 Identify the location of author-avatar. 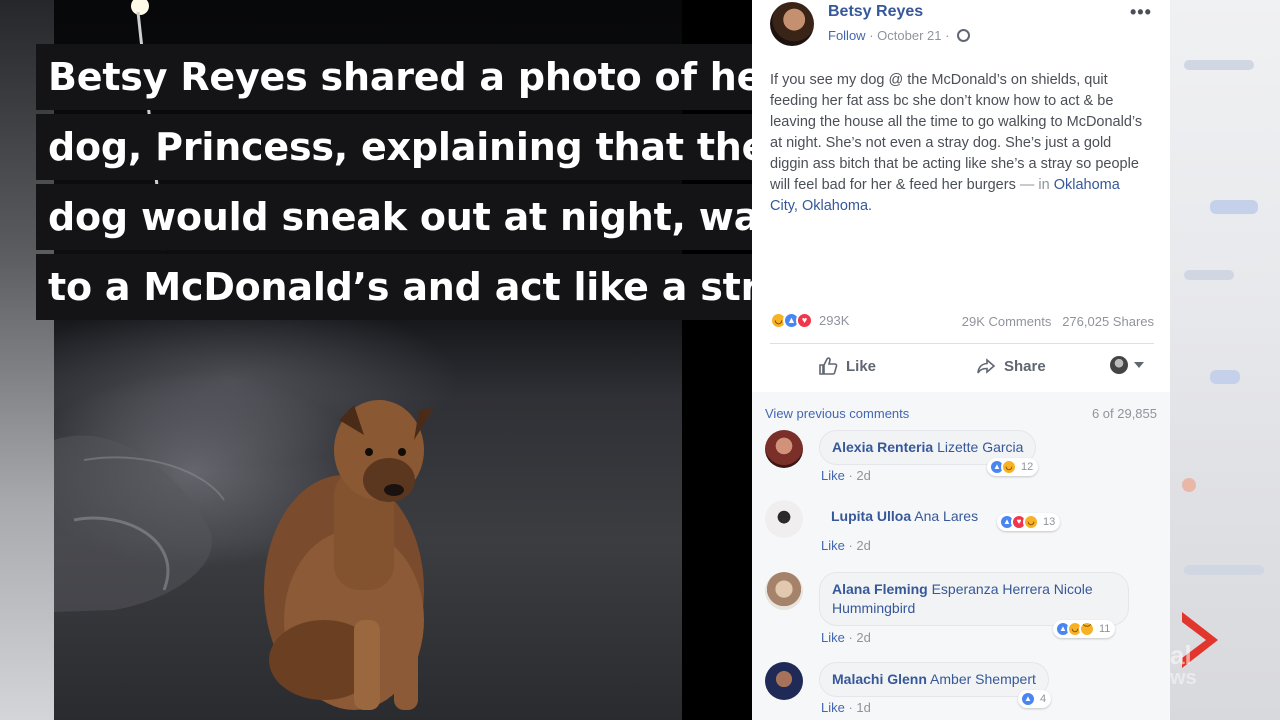
(792, 24).